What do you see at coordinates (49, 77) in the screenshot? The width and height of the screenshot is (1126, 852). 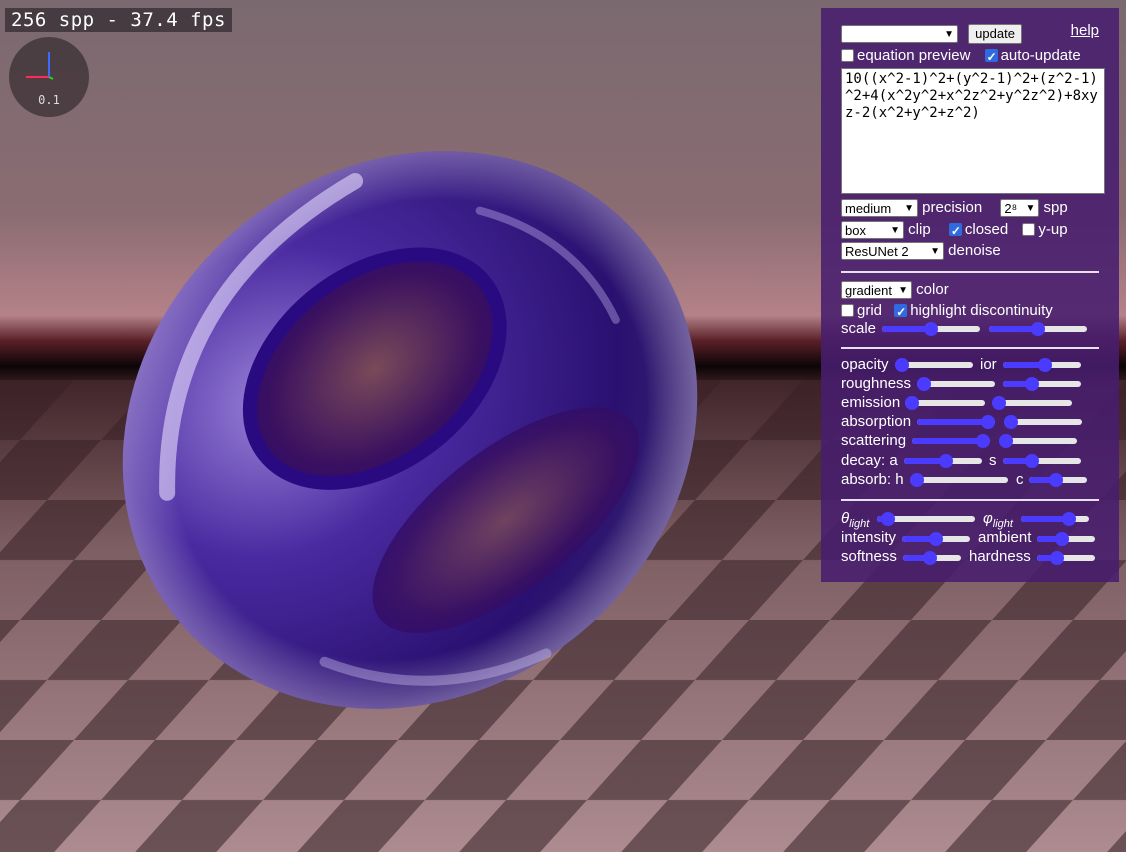 I see `axis-gizmo: 0.1` at bounding box center [49, 77].